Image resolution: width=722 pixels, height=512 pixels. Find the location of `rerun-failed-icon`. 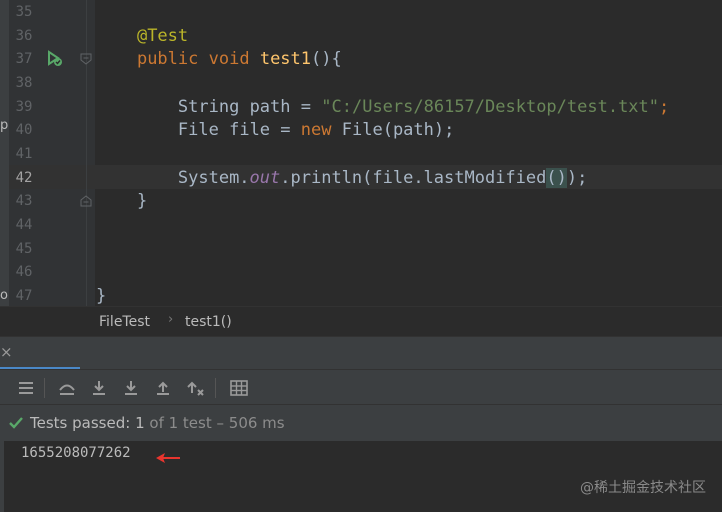

rerun-failed-icon is located at coordinates (26, 388).